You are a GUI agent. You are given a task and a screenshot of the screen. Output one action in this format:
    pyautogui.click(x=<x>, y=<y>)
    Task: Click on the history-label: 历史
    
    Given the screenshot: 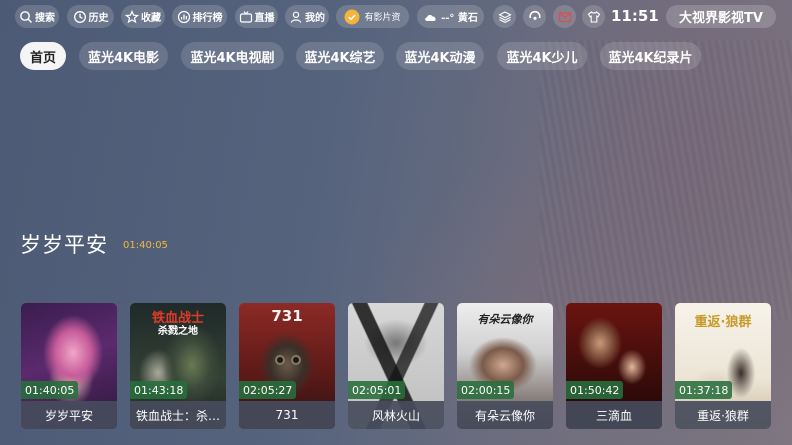 What is the action you would take?
    pyautogui.click(x=98, y=18)
    